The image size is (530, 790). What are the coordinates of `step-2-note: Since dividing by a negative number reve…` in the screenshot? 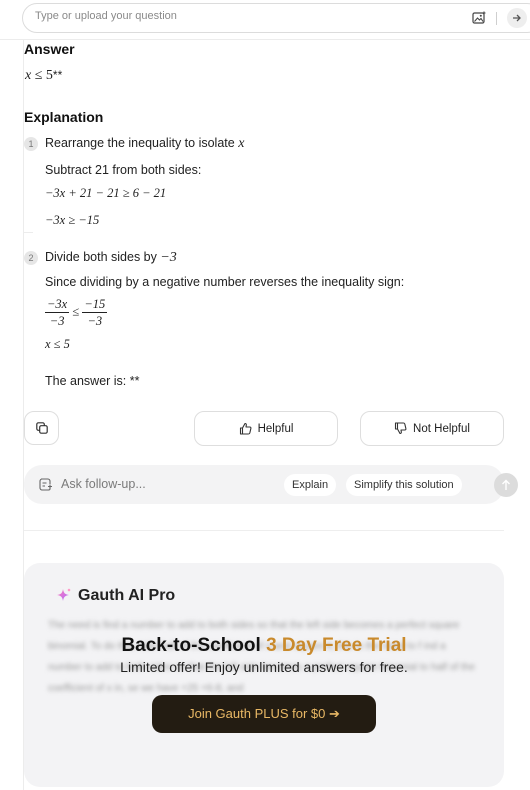 It's located at (225, 282).